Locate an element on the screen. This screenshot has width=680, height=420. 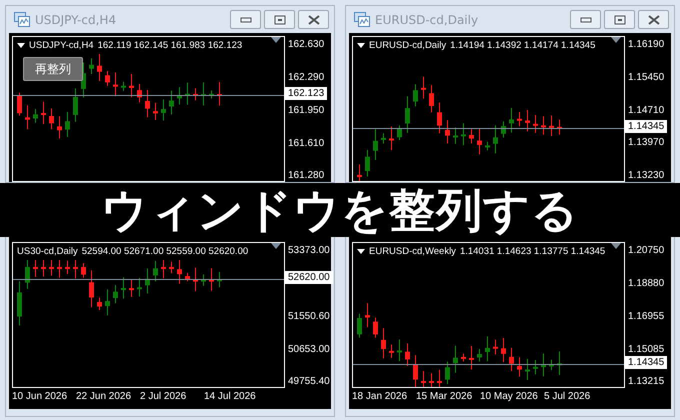
date-label: 5 Jul 2026 is located at coordinates (568, 396).